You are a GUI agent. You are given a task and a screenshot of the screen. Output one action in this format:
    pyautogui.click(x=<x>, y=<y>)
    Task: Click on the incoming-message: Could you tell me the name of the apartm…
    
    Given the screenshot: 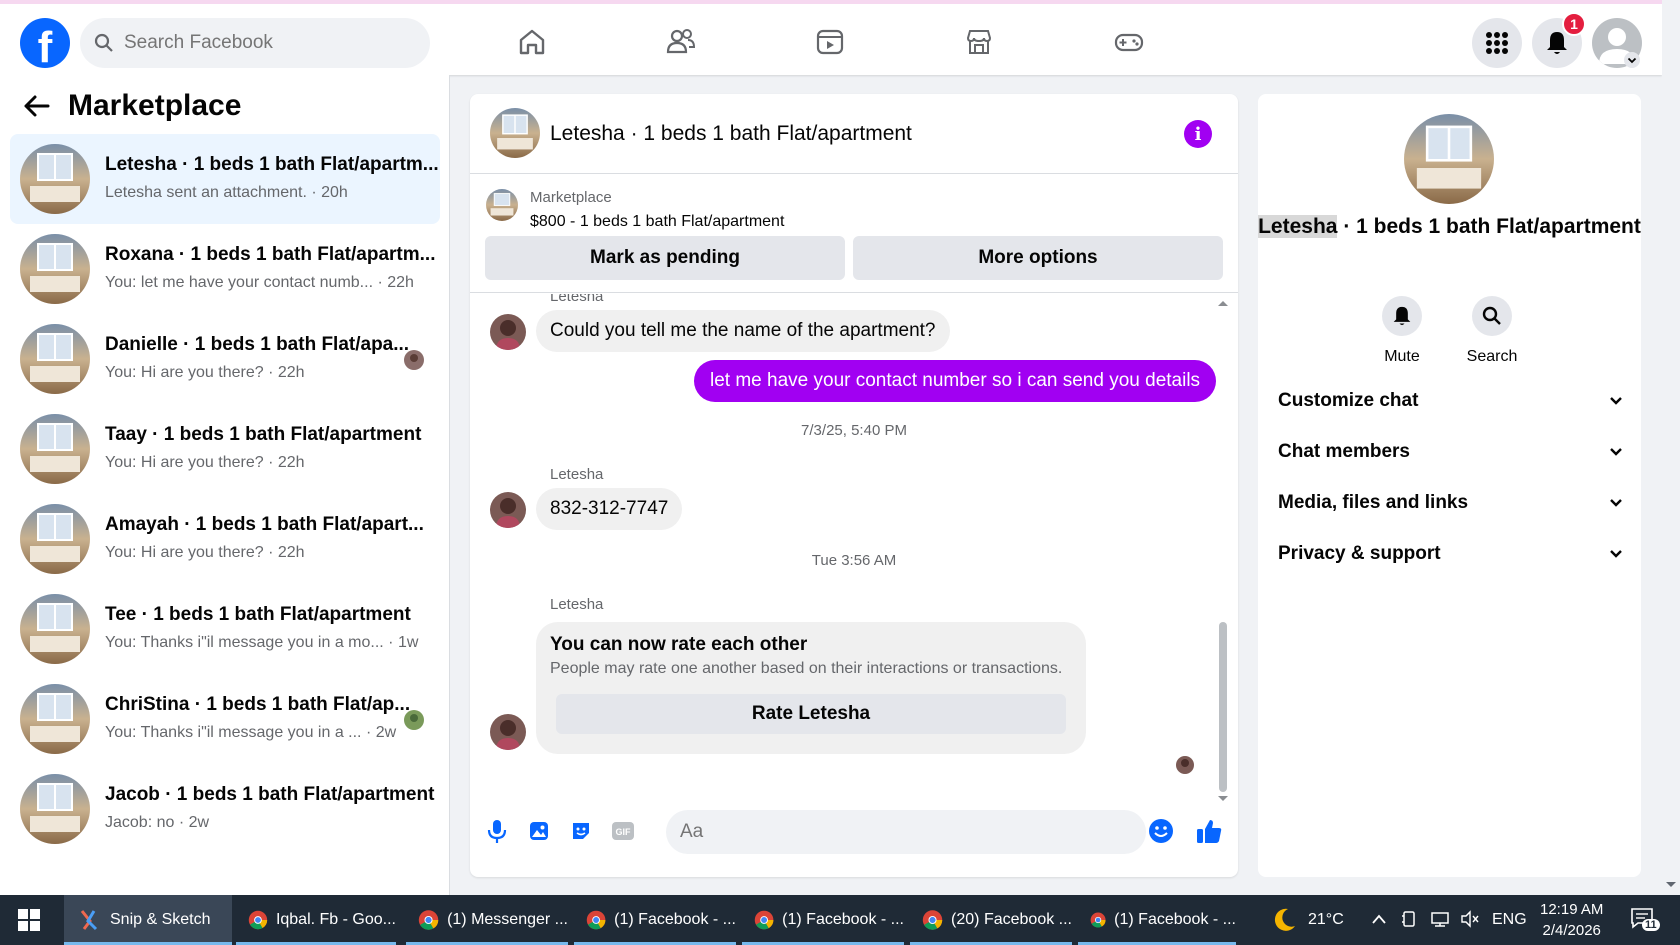 What is the action you would take?
    pyautogui.click(x=743, y=331)
    